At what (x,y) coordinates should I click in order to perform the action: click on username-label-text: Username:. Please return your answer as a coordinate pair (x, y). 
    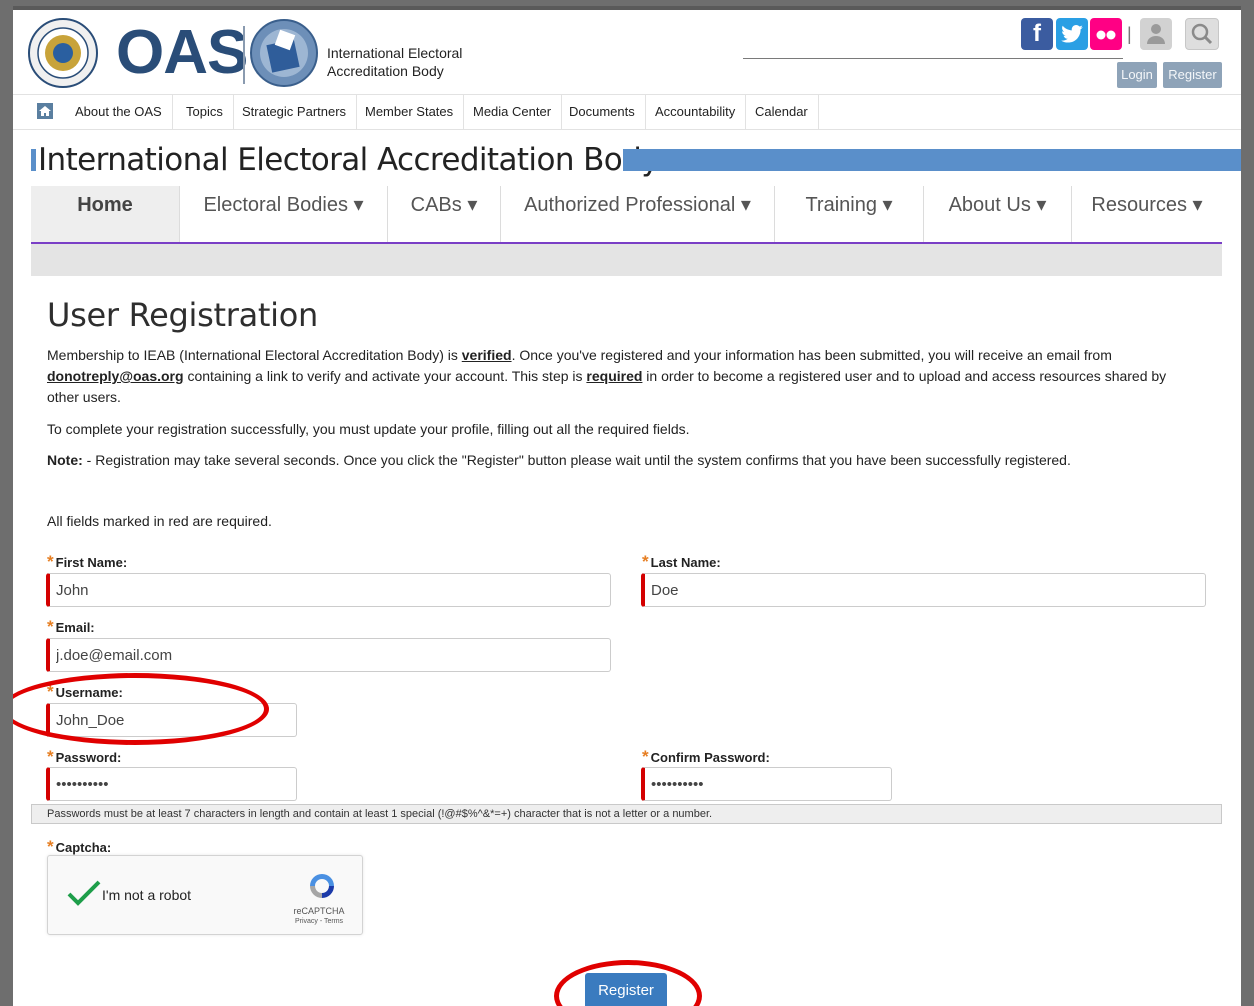
    Looking at the image, I should click on (89, 692).